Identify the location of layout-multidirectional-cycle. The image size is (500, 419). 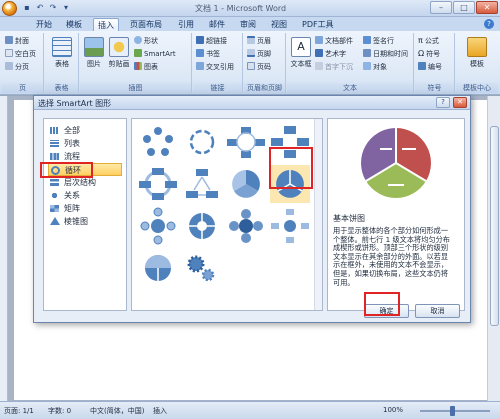
(202, 184).